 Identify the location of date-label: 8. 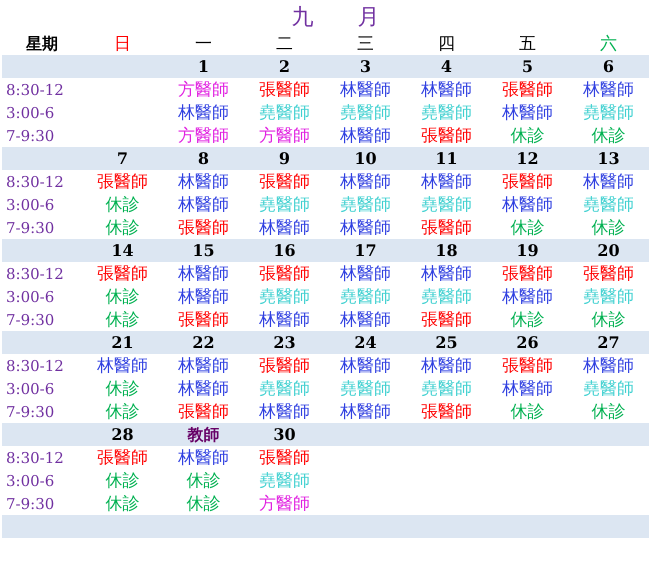
(203, 159).